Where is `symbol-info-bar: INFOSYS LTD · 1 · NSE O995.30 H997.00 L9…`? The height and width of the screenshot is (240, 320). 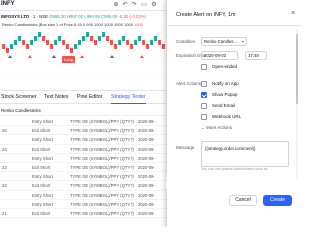 symbol-info-bar: INFOSYS LTD · 1 · NSE O995.30 H997.00 L9… is located at coordinates (73, 16).